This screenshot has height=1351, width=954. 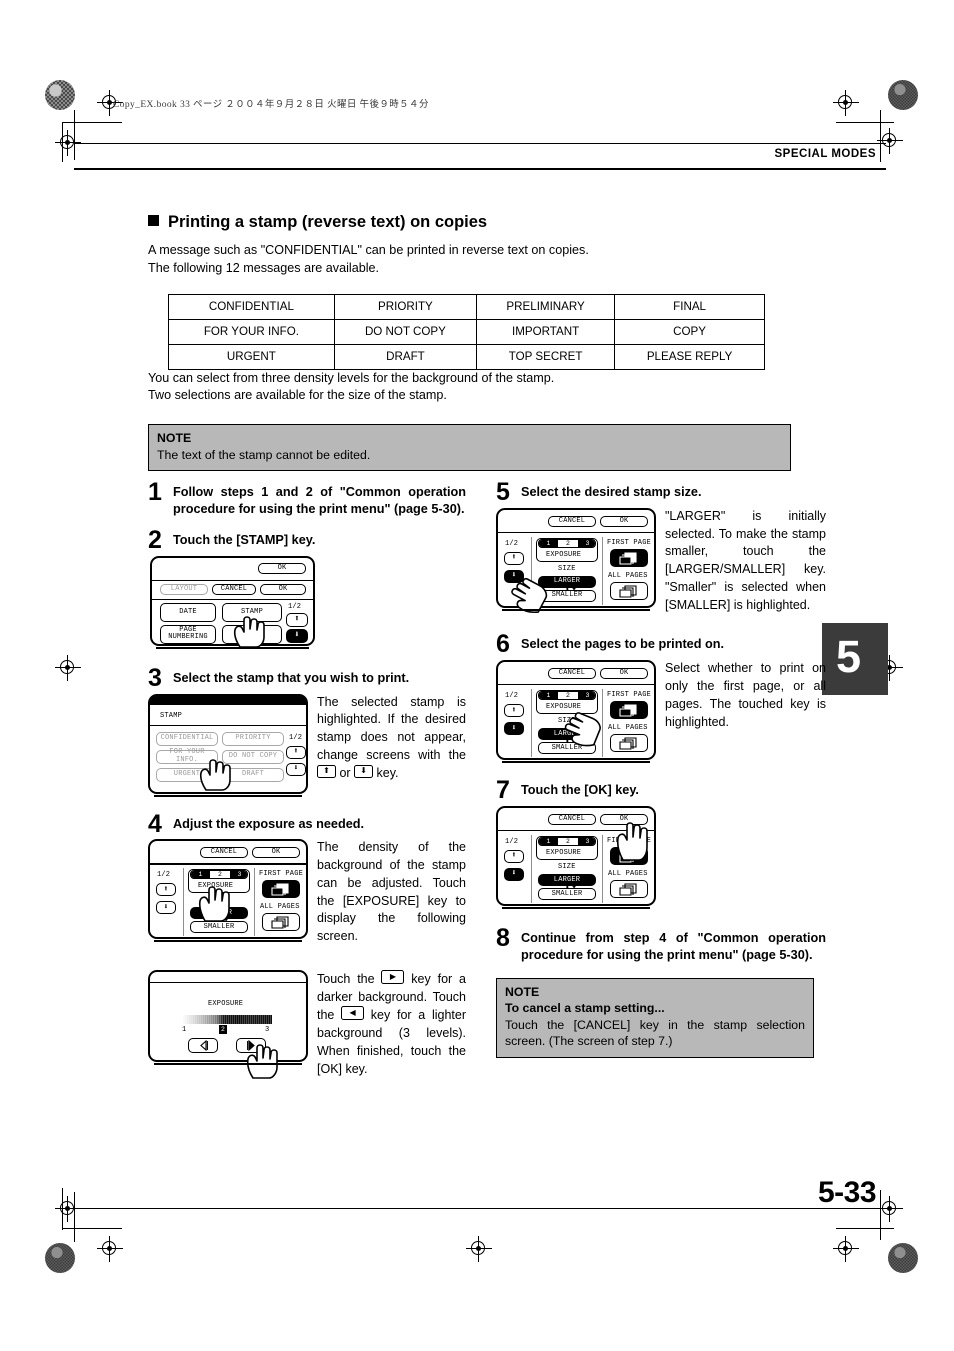 What do you see at coordinates (572, 521) in the screenshot?
I see `panel5-cancel-key: CANCEL` at bounding box center [572, 521].